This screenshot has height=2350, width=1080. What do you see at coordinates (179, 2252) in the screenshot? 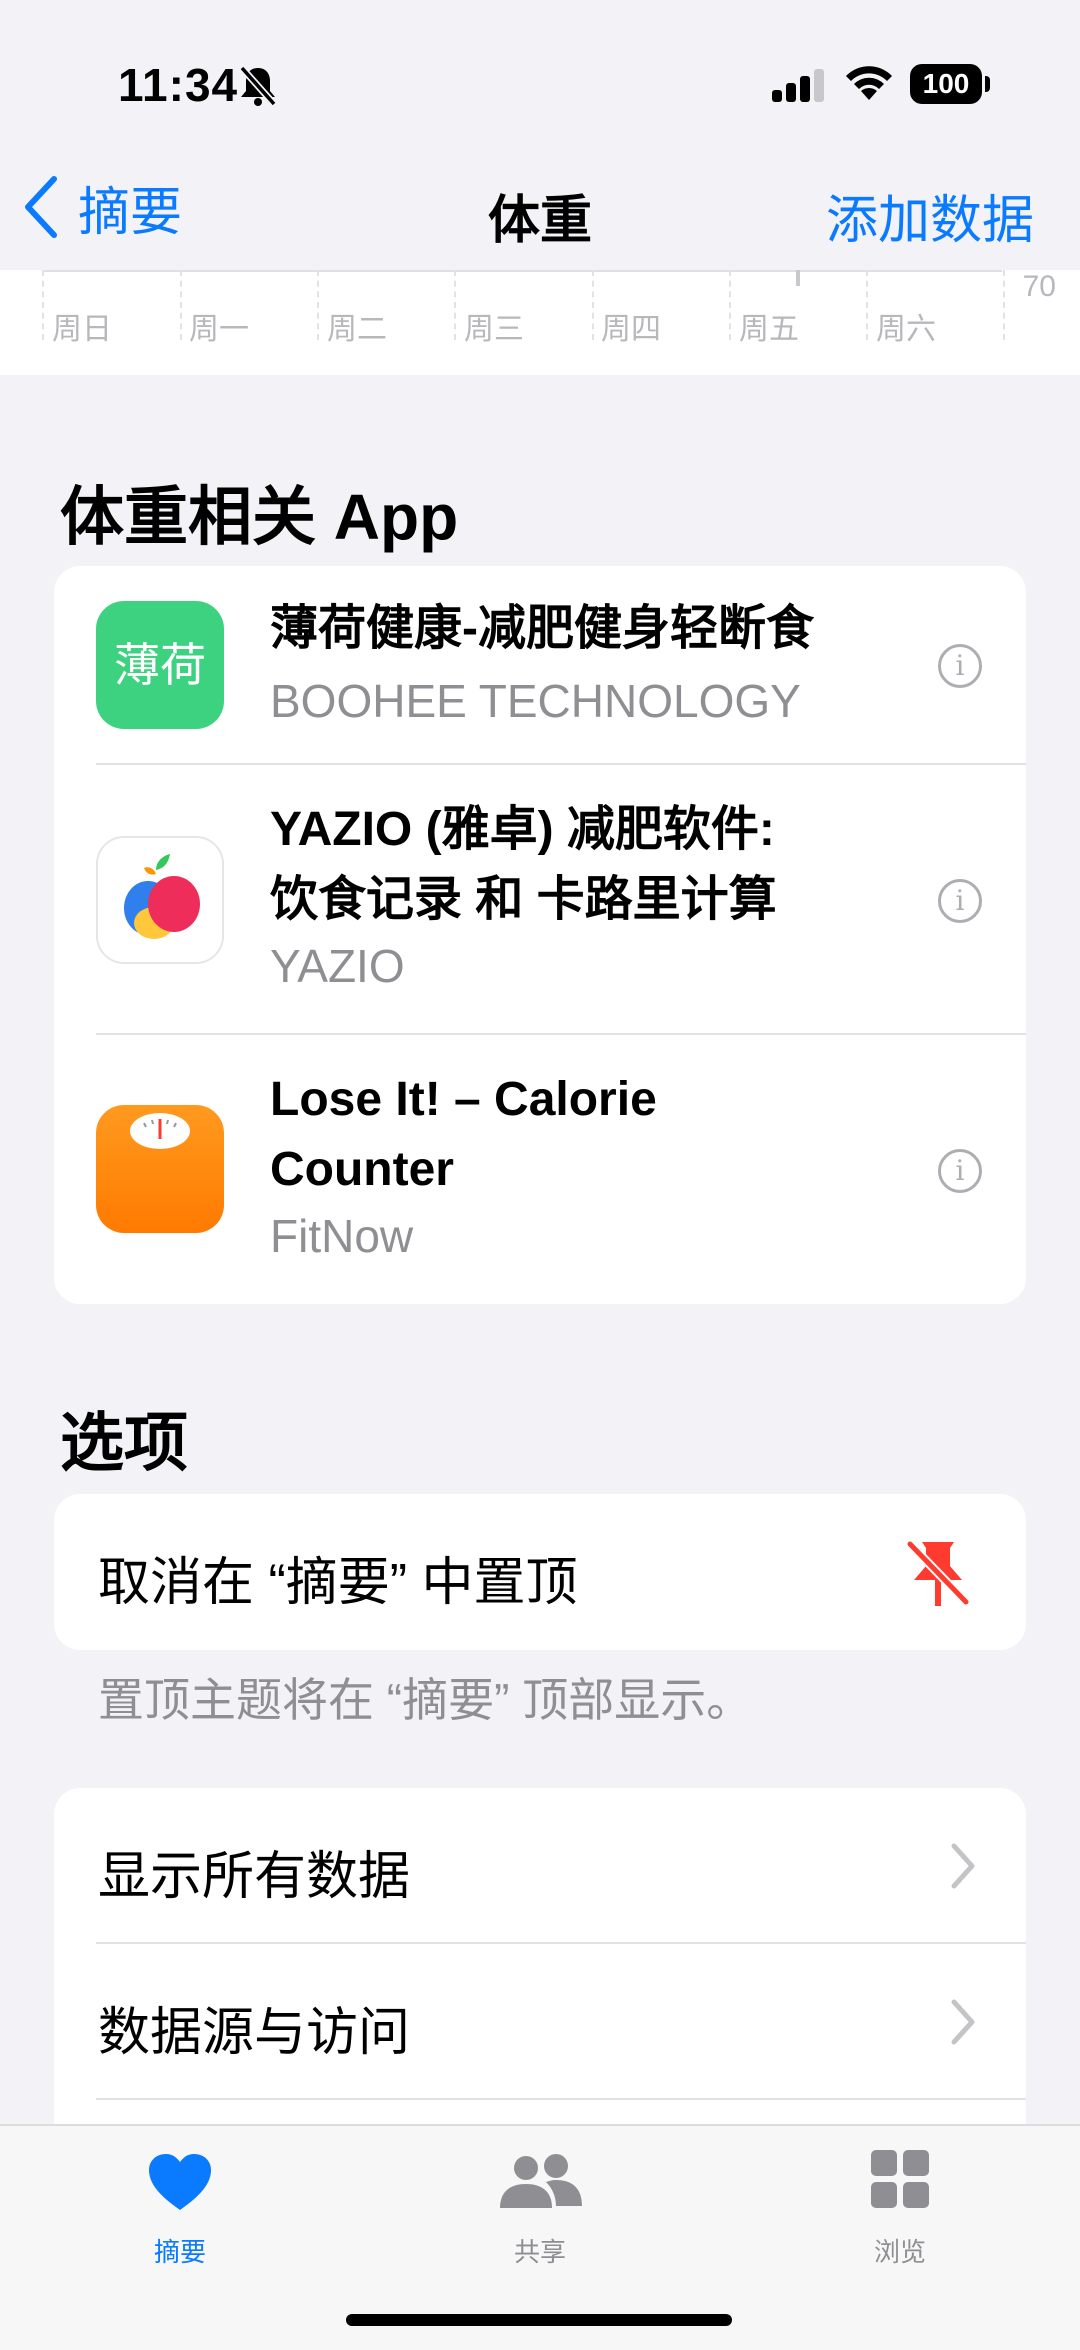
I see `tab-label: 摘要` at bounding box center [179, 2252].